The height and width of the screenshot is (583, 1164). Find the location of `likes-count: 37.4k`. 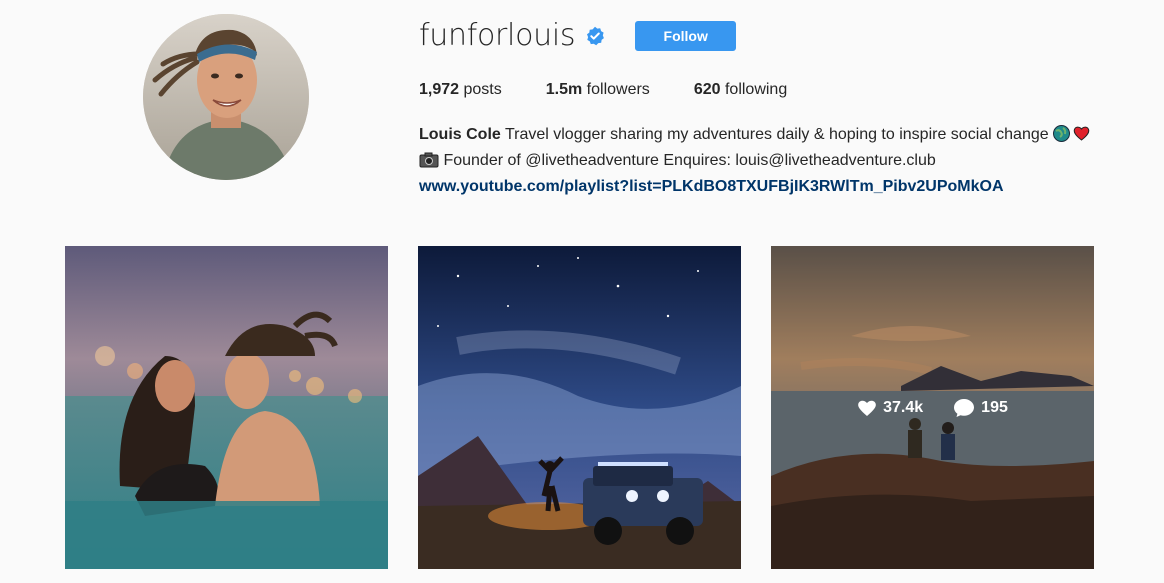

likes-count: 37.4k is located at coordinates (903, 407).